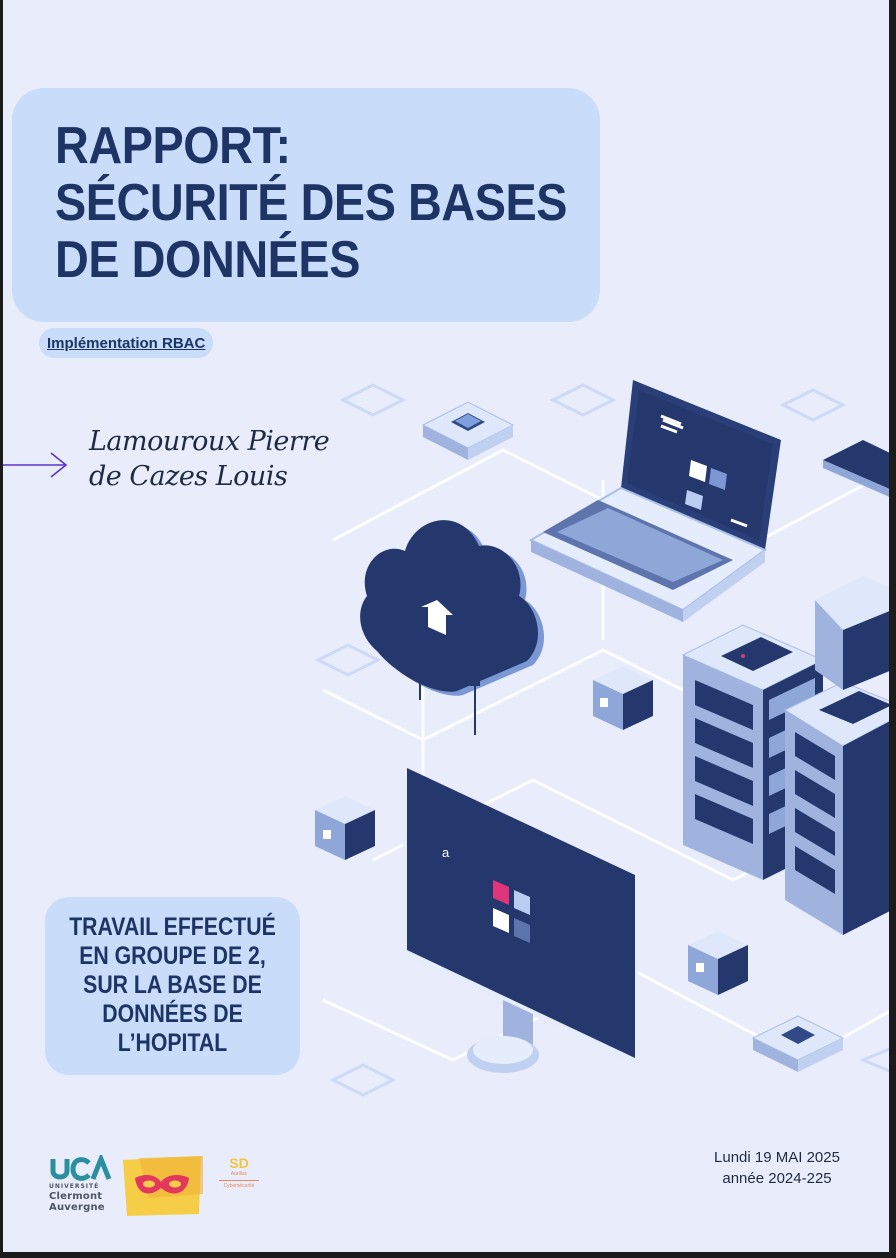 The height and width of the screenshot is (1258, 896). What do you see at coordinates (239, 1163) in the screenshot?
I see `sd-logo-title: SD` at bounding box center [239, 1163].